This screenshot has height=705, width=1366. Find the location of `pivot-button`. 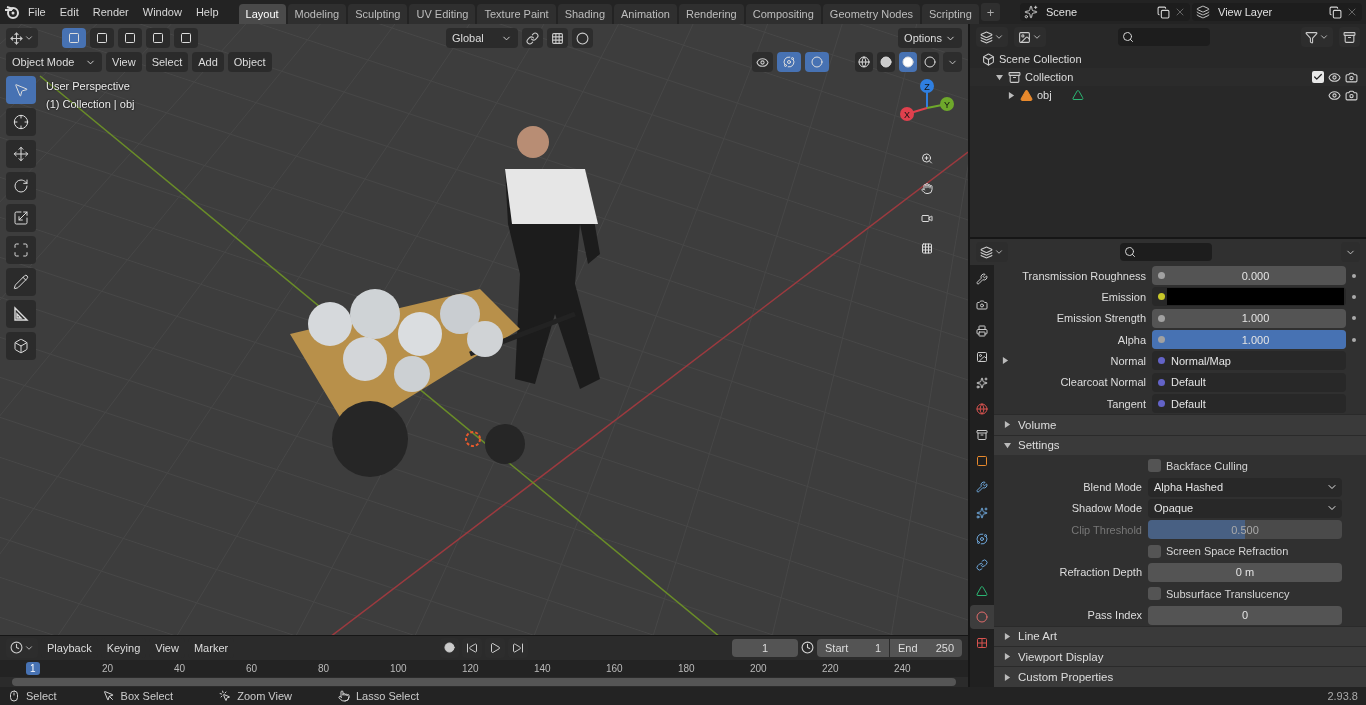

pivot-button is located at coordinates (532, 38).